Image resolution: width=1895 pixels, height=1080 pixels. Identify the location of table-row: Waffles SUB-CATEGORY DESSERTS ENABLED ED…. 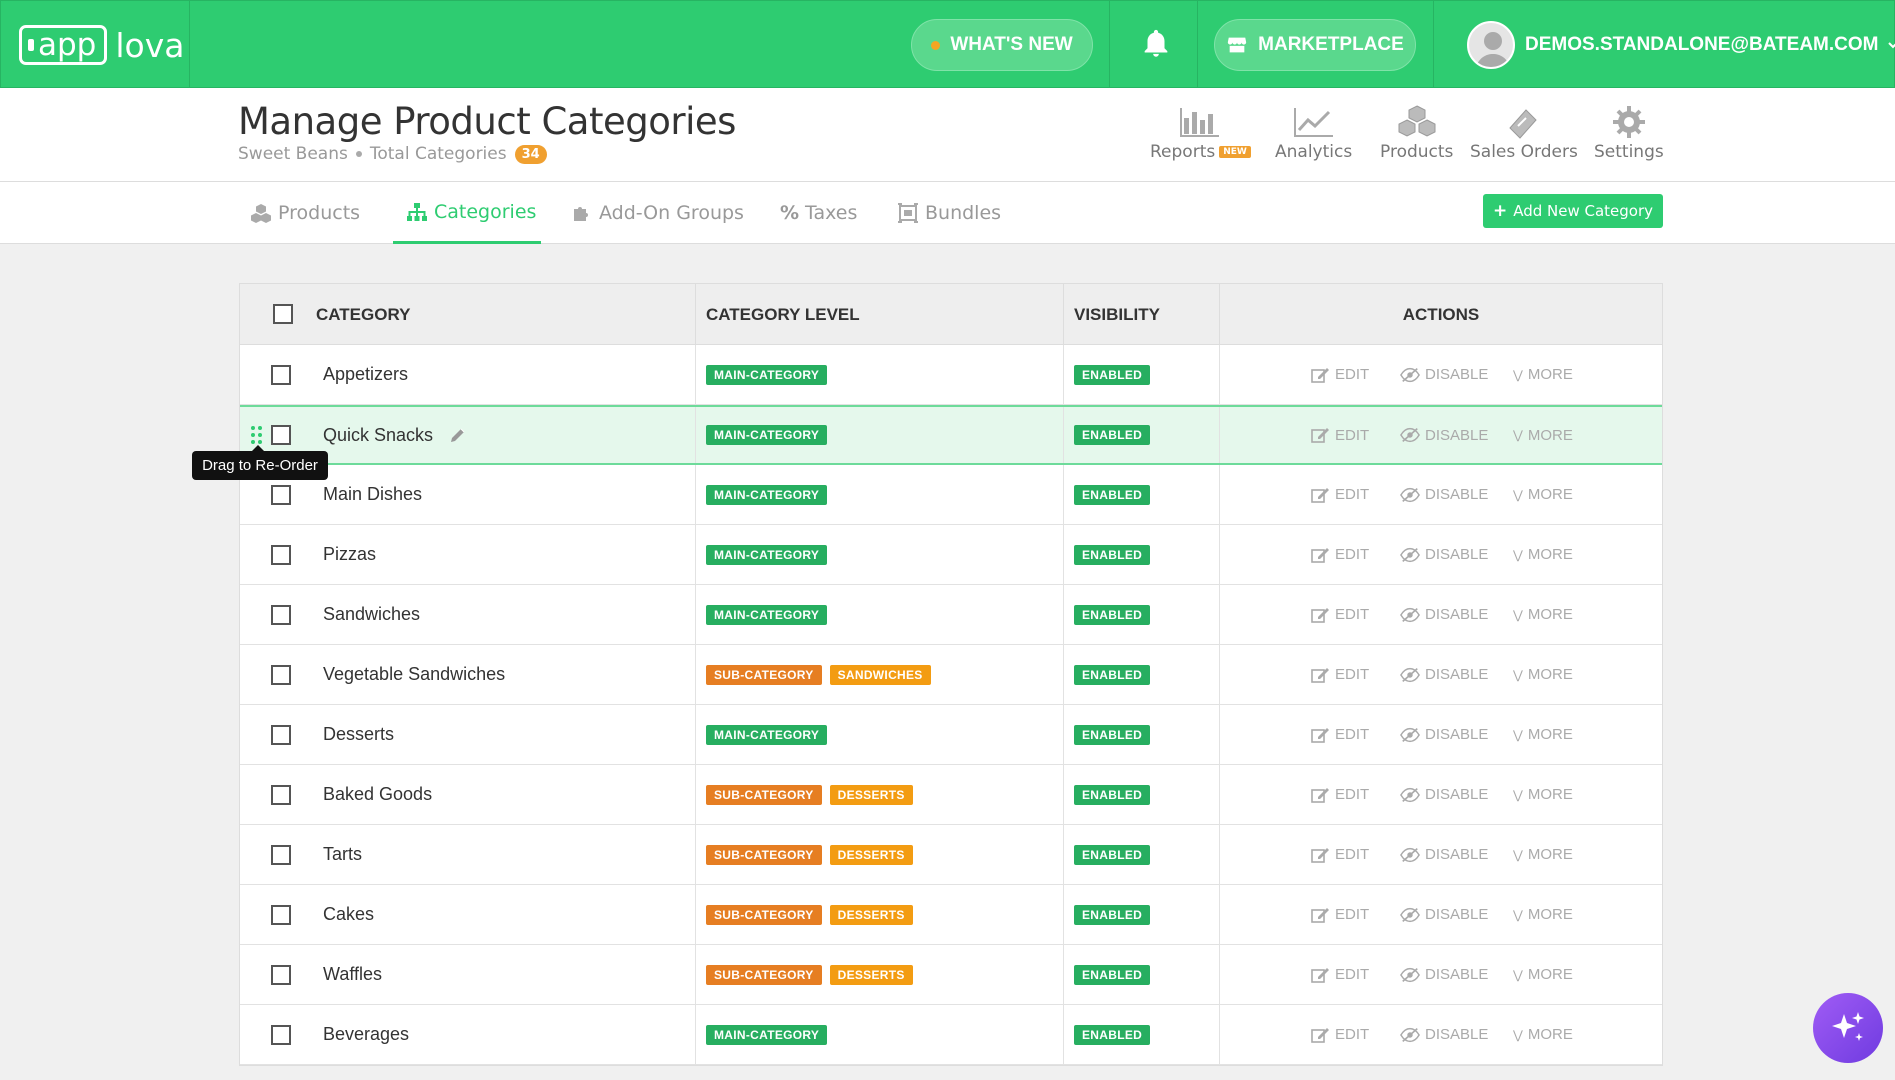
(951, 975).